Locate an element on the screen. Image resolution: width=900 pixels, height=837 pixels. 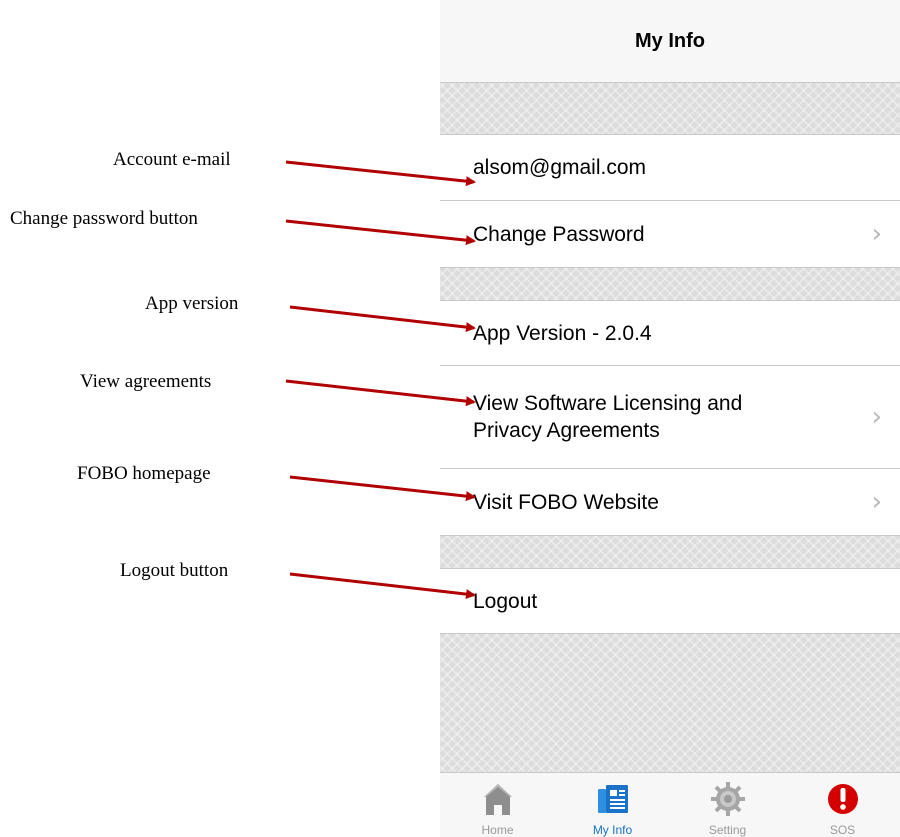
tab-sos: SOS is located at coordinates (842, 805).